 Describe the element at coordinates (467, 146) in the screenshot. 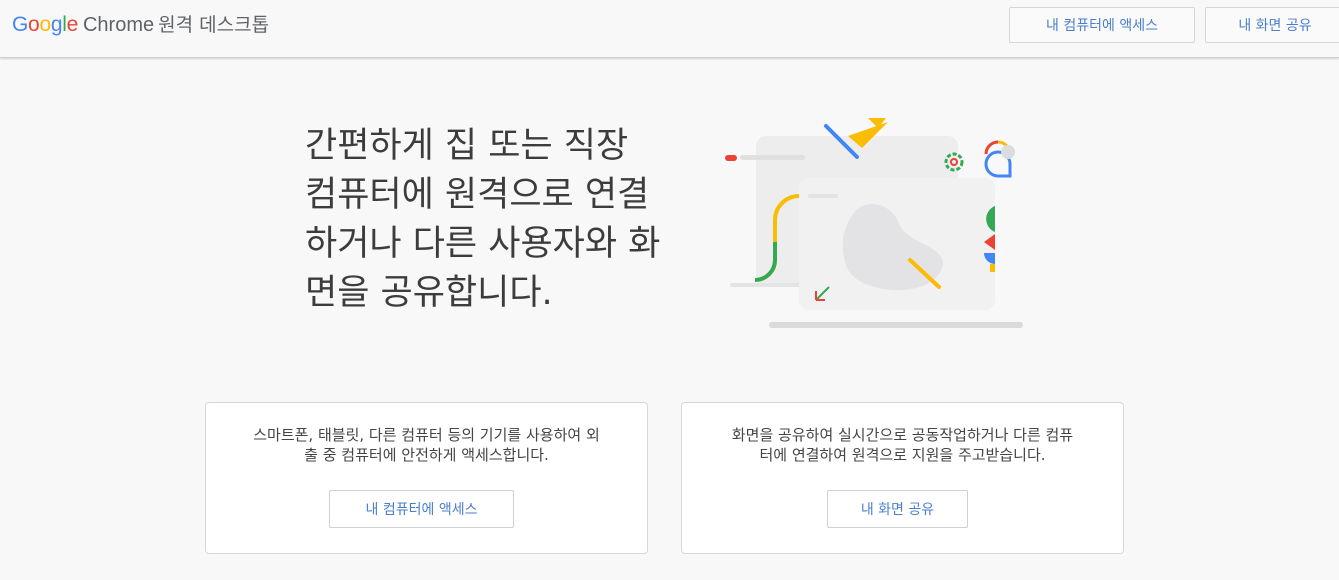

I see `headline-line: 간편하게 집 또는 직장` at that location.